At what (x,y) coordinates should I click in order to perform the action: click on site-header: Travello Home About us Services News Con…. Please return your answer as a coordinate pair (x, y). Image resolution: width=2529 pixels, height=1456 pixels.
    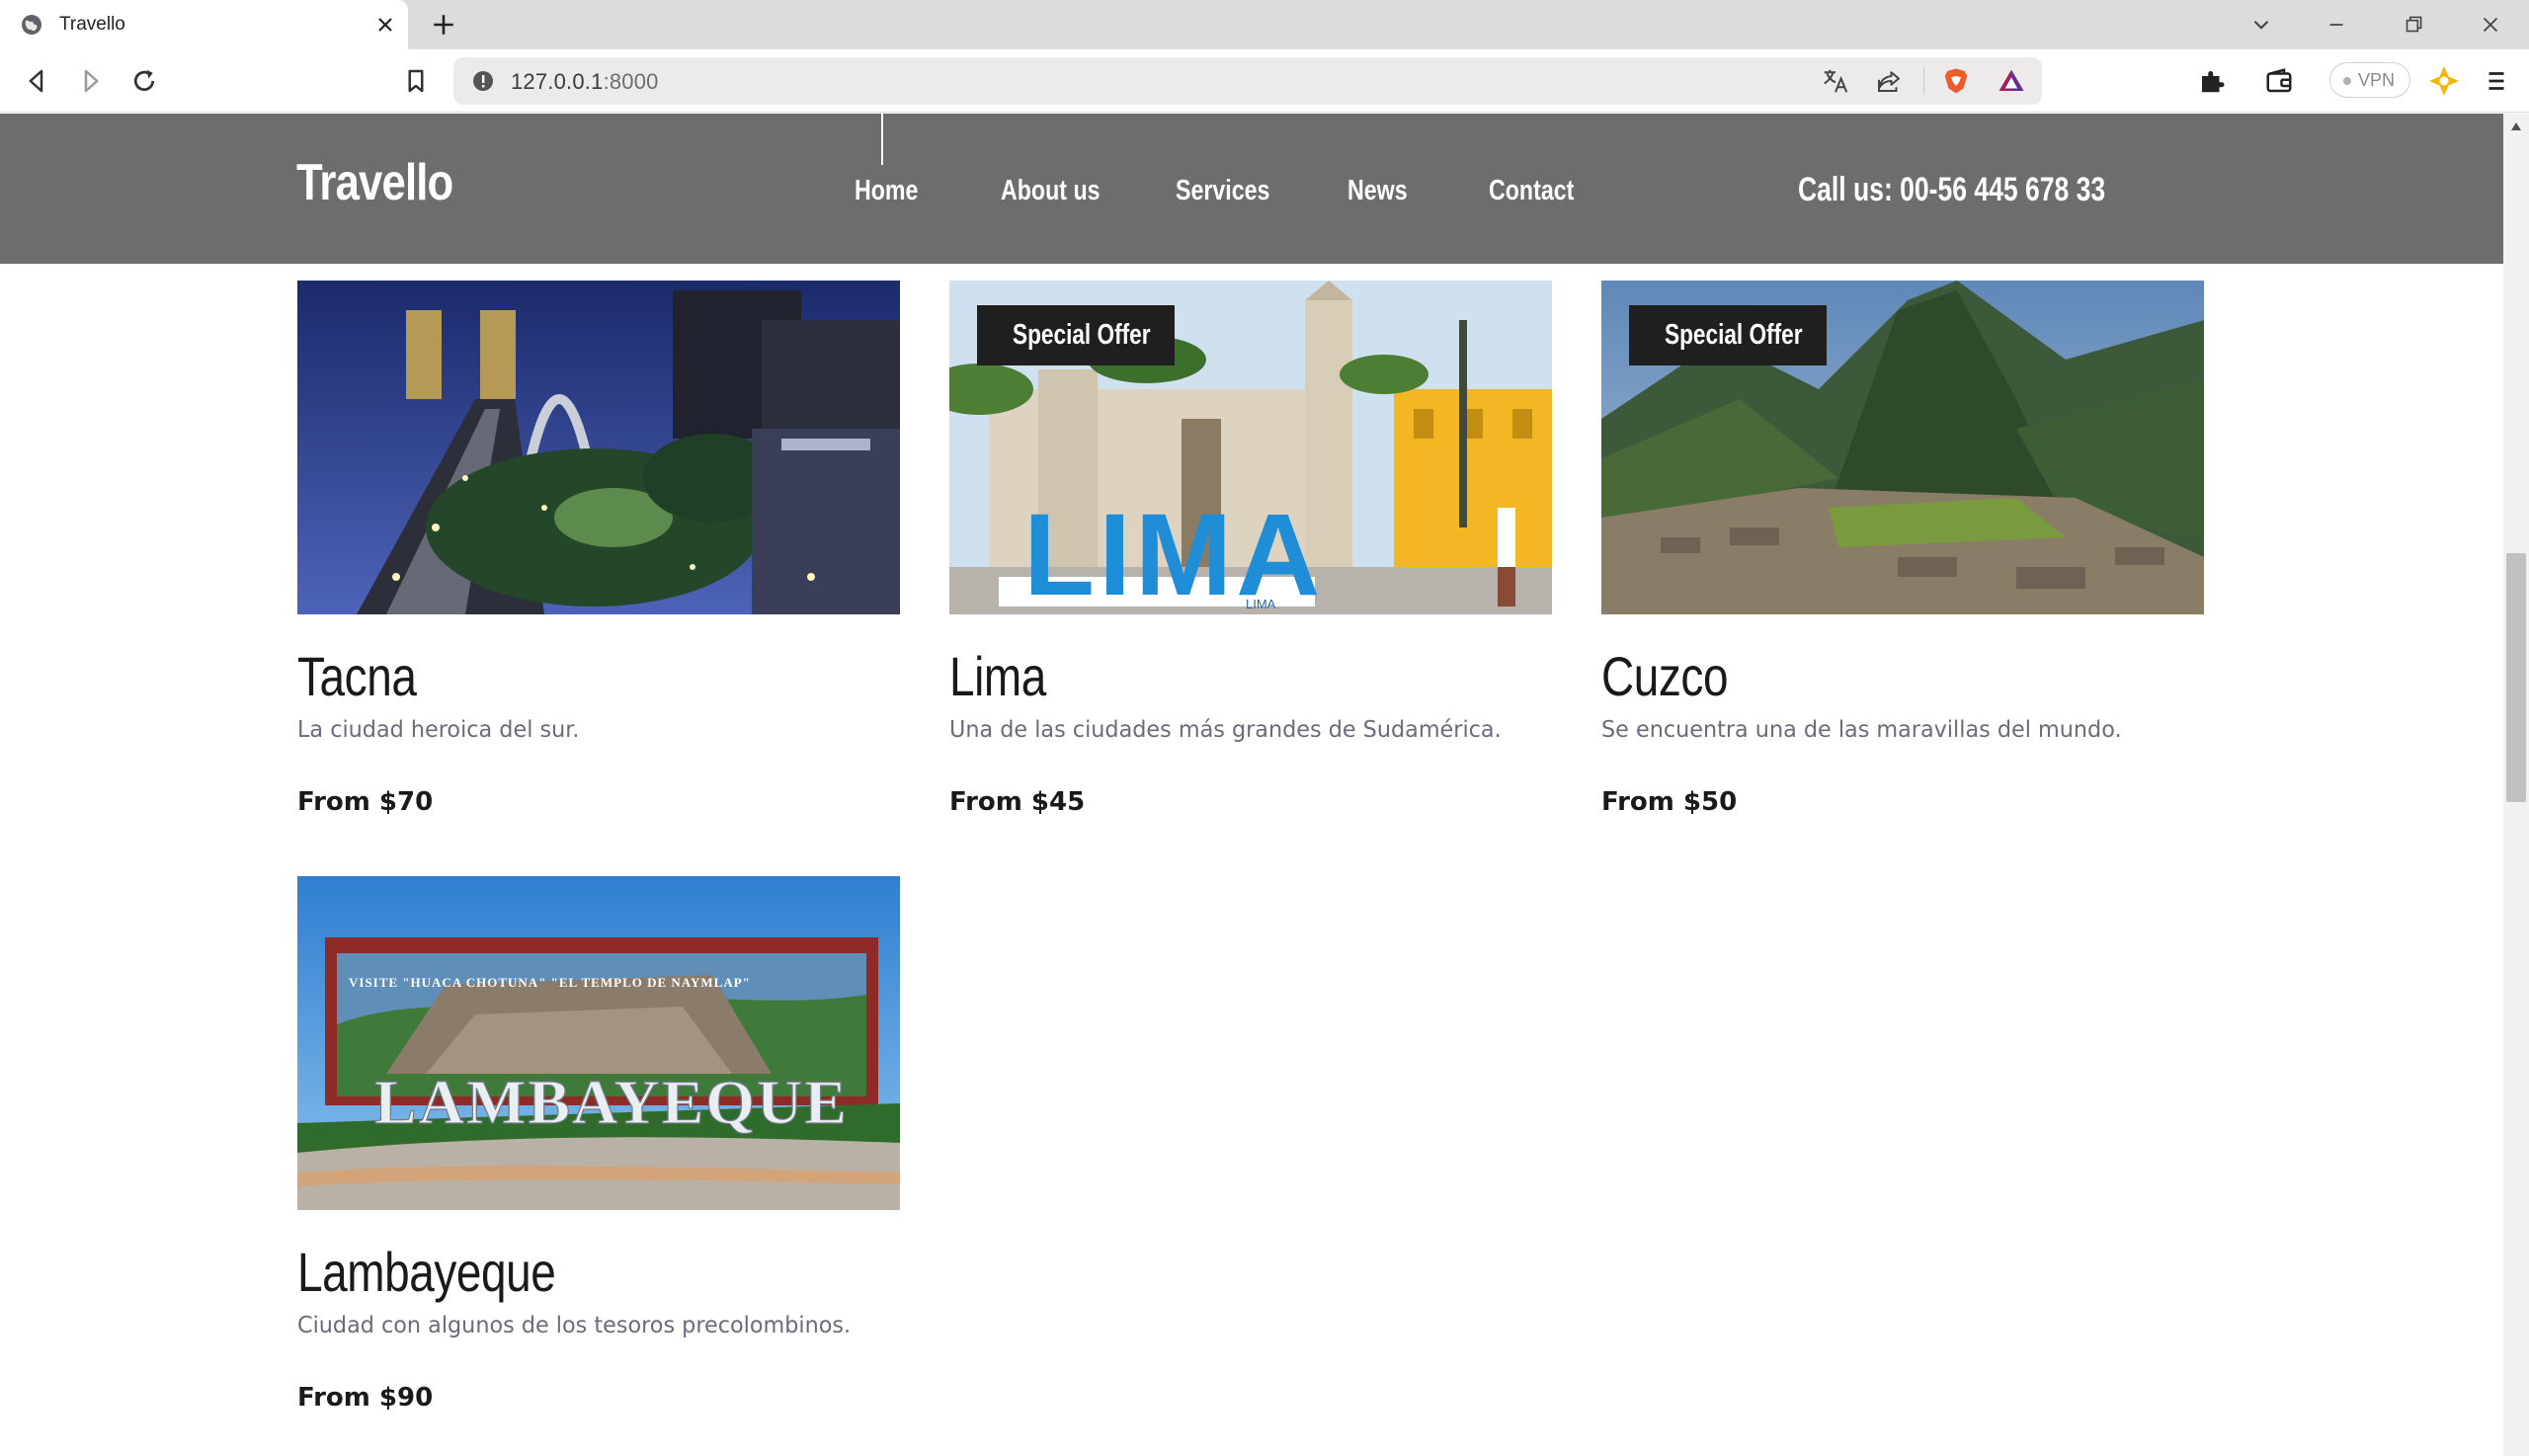
    Looking at the image, I should click on (1251, 189).